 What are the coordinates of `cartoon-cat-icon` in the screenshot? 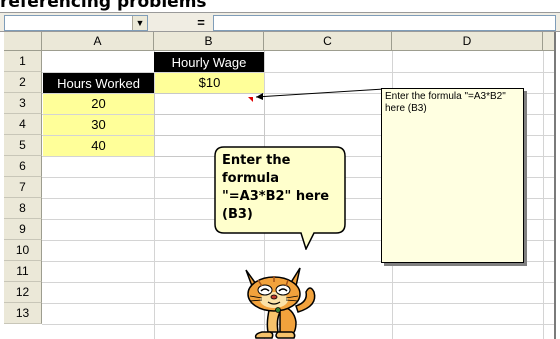 It's located at (281, 300).